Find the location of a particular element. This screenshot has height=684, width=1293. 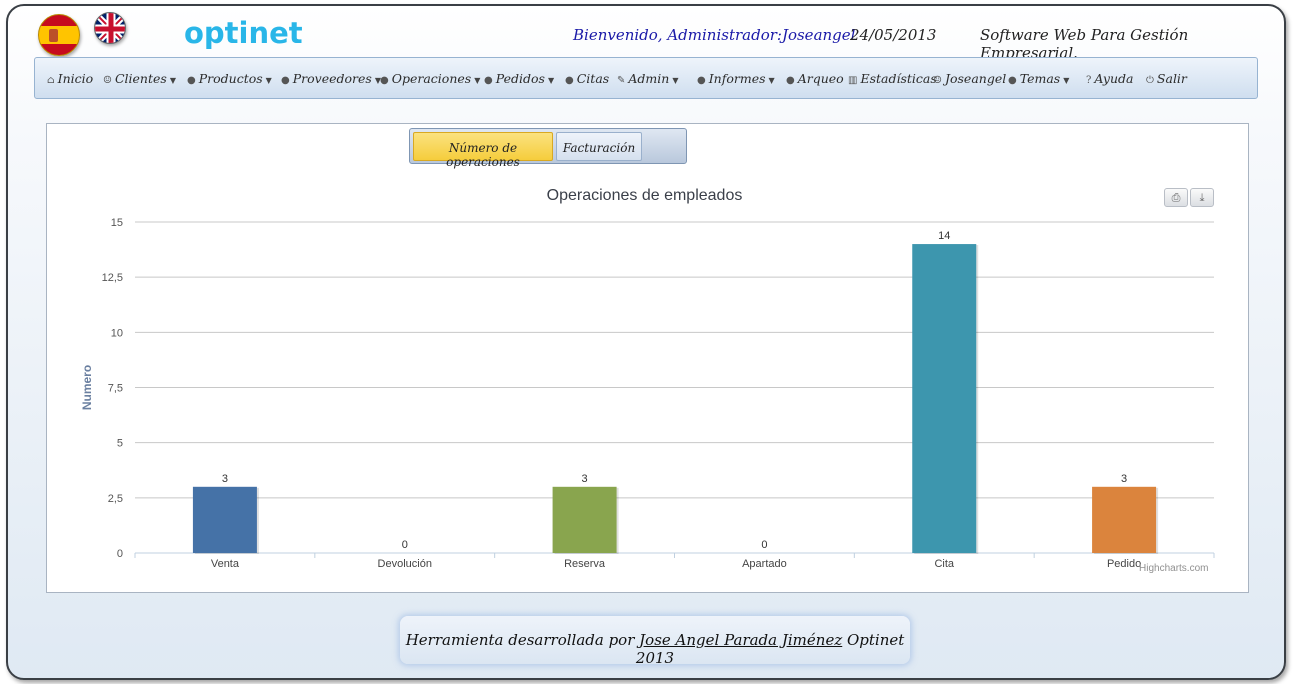

menu-item-label: Operaciones is located at coordinates (431, 78).